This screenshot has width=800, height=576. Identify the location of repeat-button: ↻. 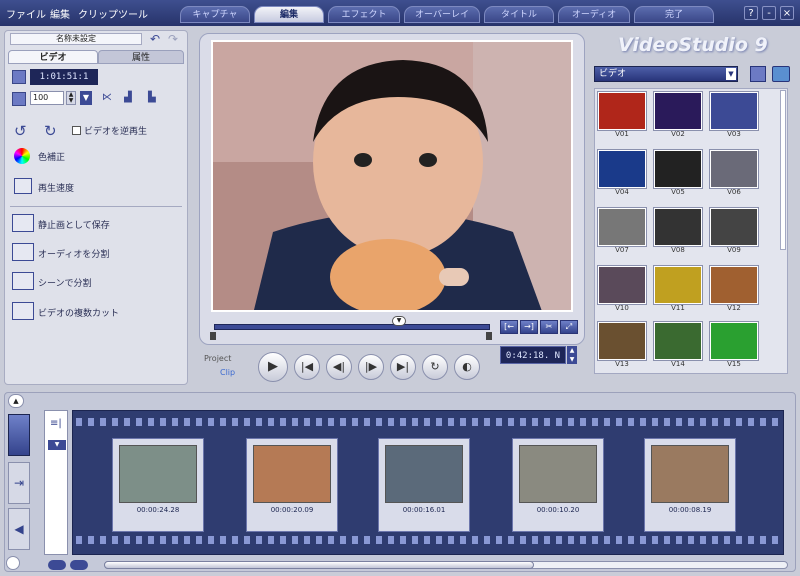
(435, 367).